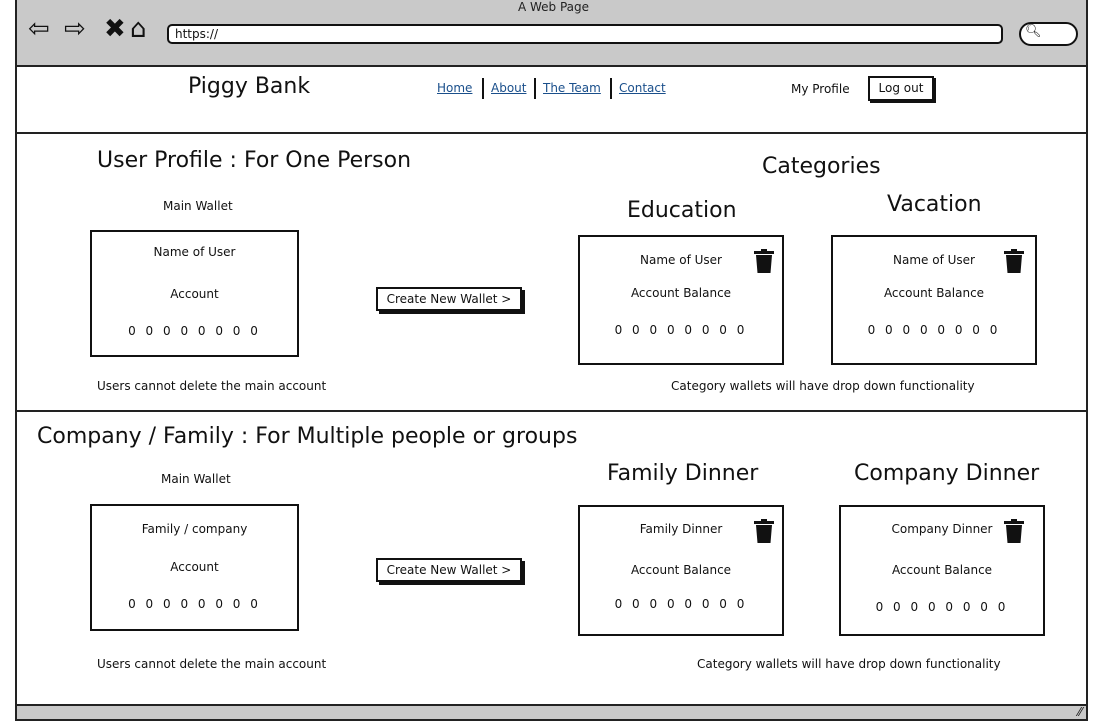 The image size is (1107, 721). Describe the element at coordinates (934, 204) in the screenshot. I see `category-title: Vacation` at that location.